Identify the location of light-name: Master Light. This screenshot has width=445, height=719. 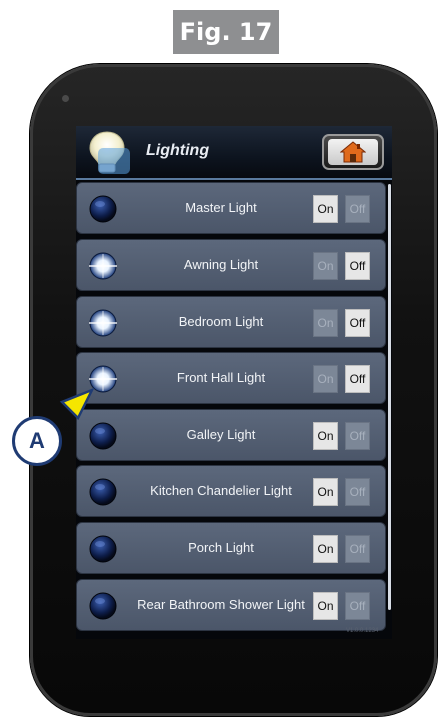
(221, 207).